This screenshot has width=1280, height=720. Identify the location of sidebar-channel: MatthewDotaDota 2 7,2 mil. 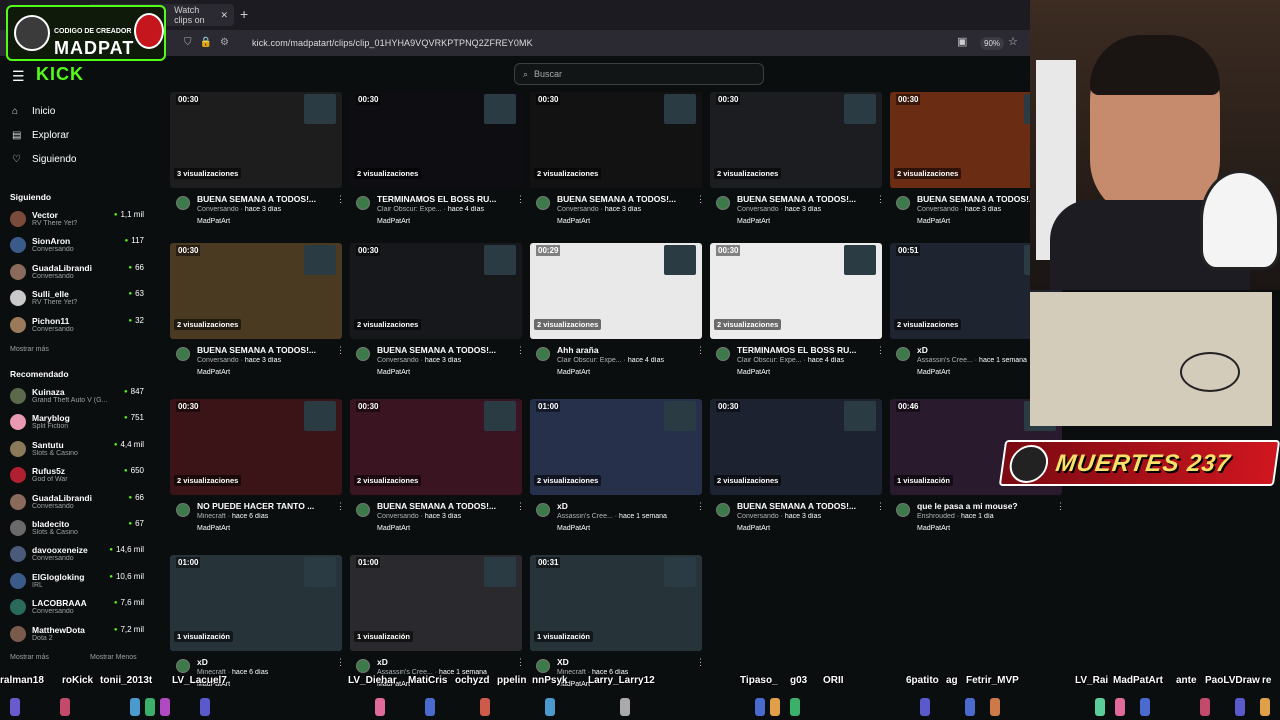
(77, 636).